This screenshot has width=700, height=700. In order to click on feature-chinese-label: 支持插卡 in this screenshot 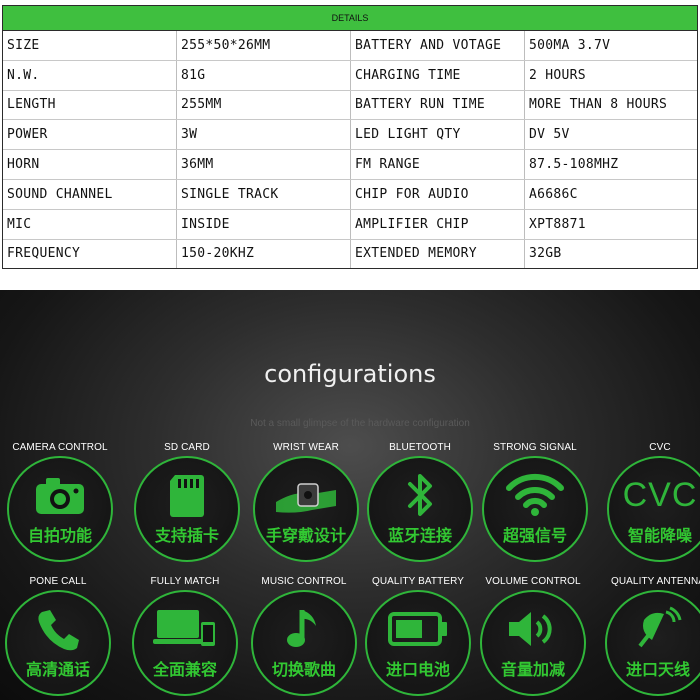, I will do `click(186, 535)`.